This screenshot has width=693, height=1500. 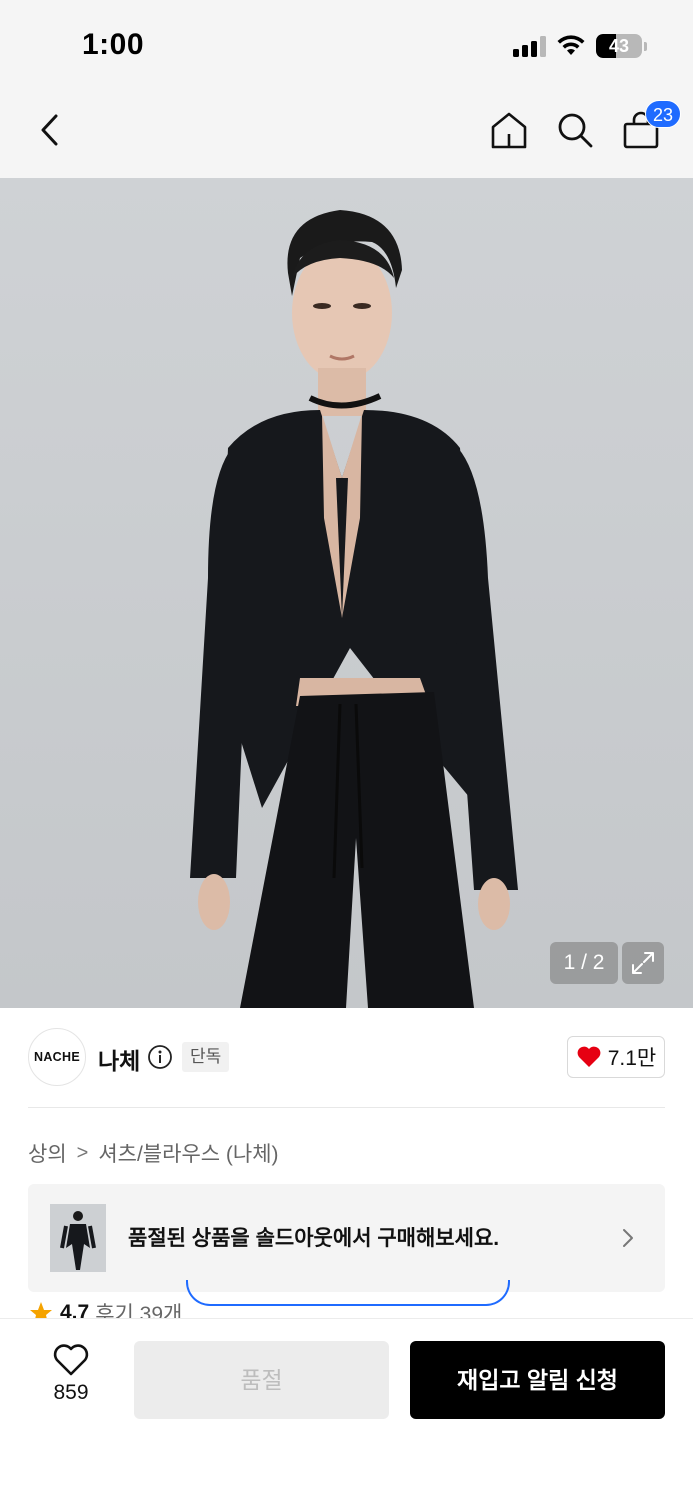 I want to click on cart-count-badge: 23, so click(x=663, y=114).